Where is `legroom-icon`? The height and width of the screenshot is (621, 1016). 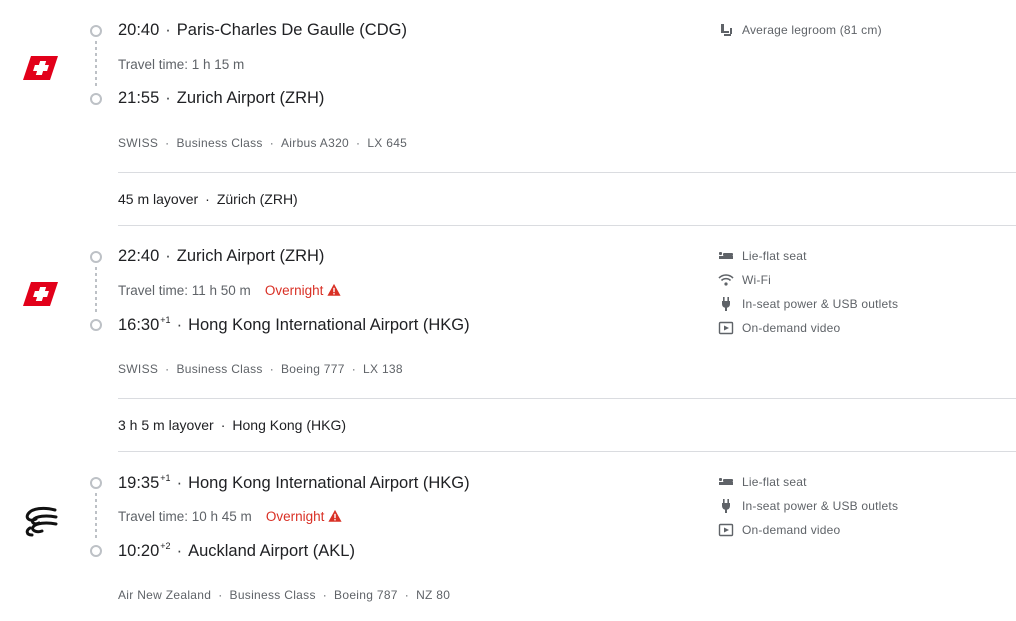
legroom-icon is located at coordinates (726, 30).